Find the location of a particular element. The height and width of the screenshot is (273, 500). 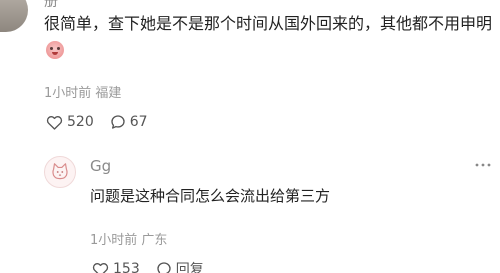

like-count: 520 is located at coordinates (80, 122).